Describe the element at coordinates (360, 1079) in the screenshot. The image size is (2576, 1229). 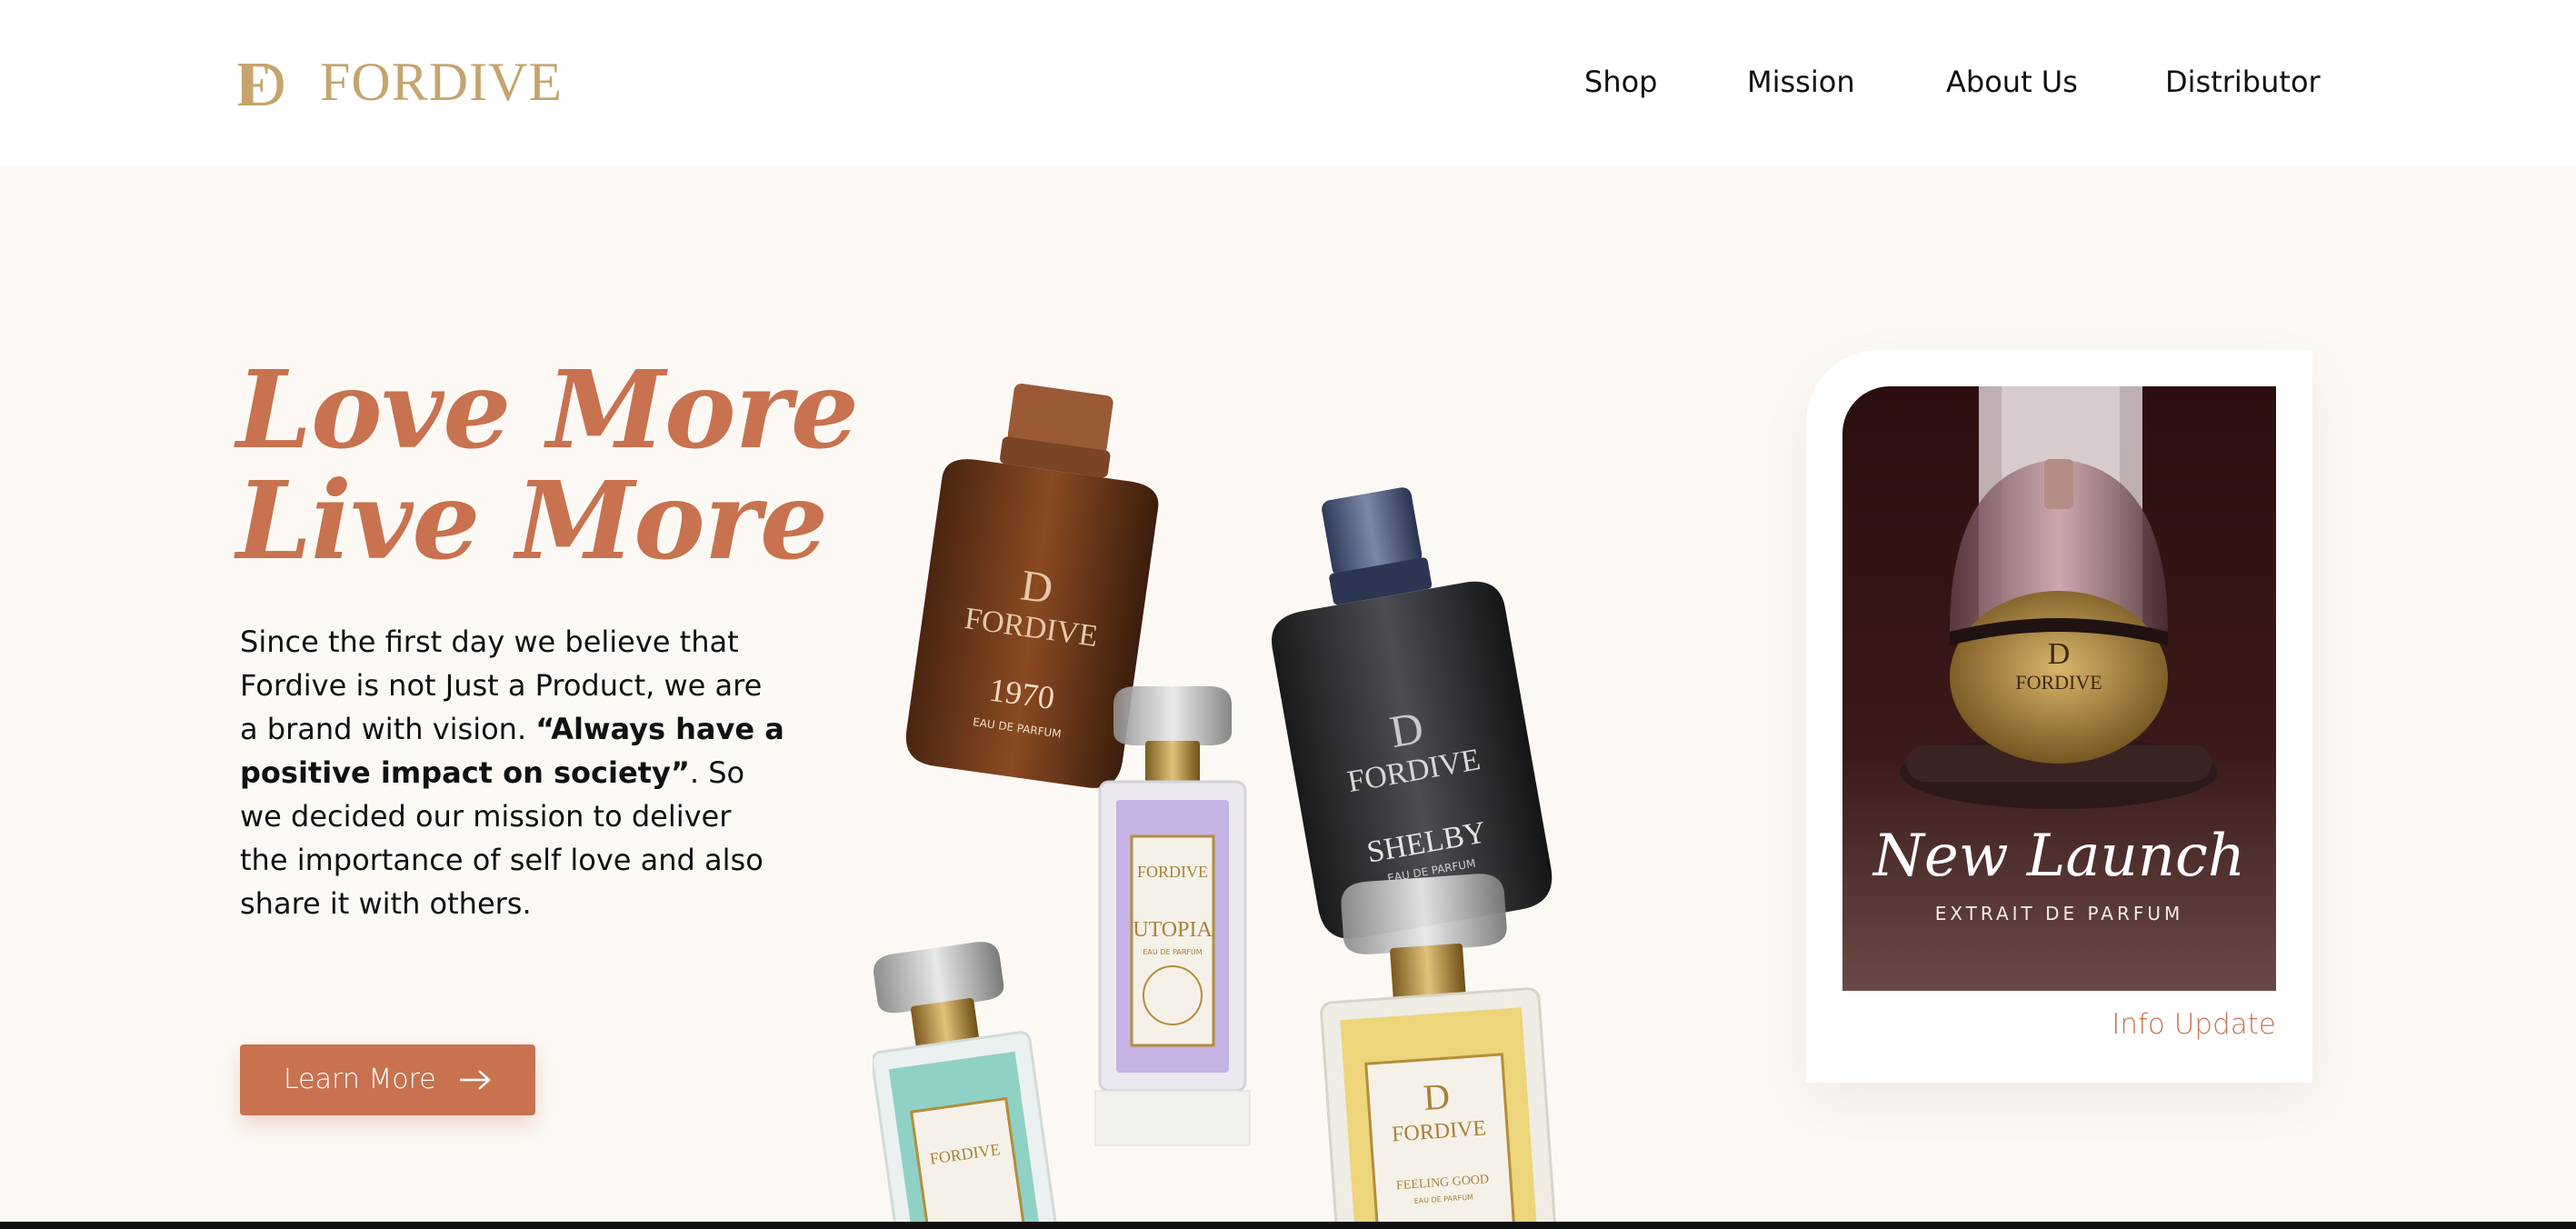
I see `learn-more-label: Learn More` at that location.